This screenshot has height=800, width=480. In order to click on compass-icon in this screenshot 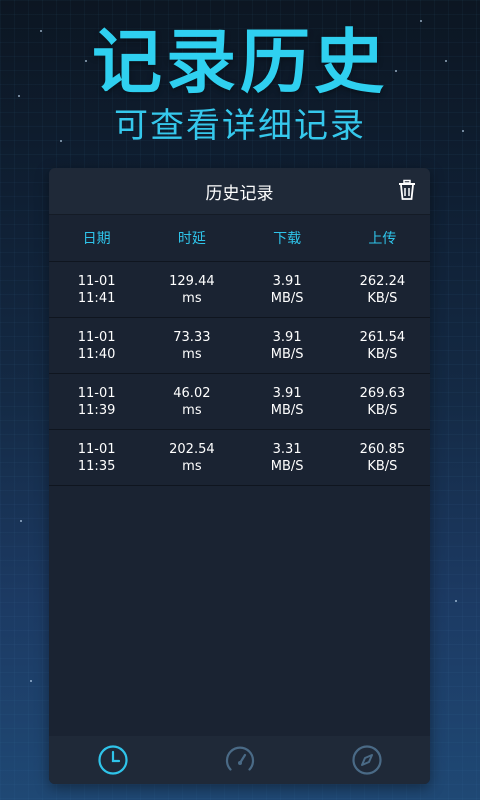, I will do `click(366, 760)`.